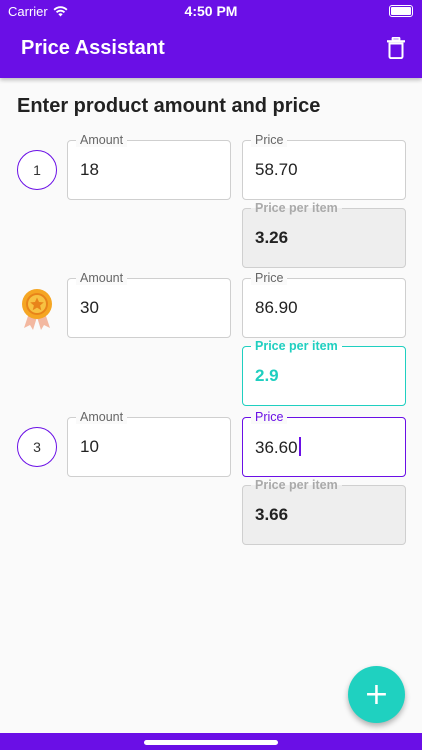 The height and width of the screenshot is (750, 422). I want to click on amount-value: 30, so click(89, 307).